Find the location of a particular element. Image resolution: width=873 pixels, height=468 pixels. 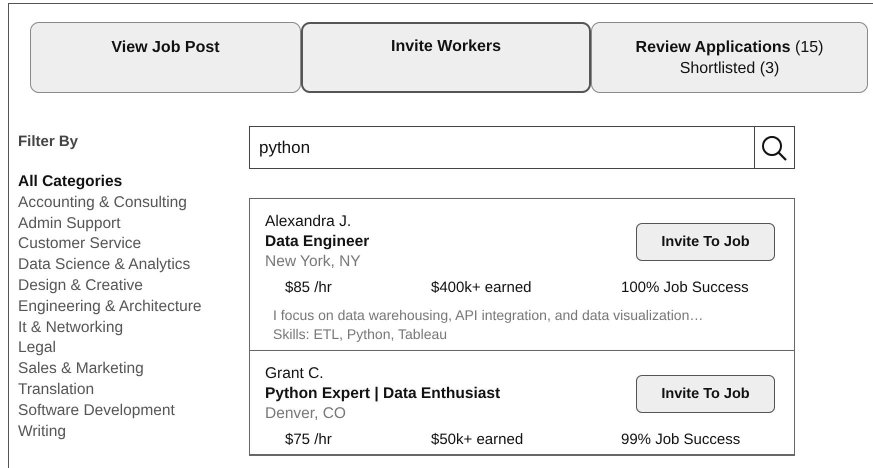

search-field: python is located at coordinates (502, 147).